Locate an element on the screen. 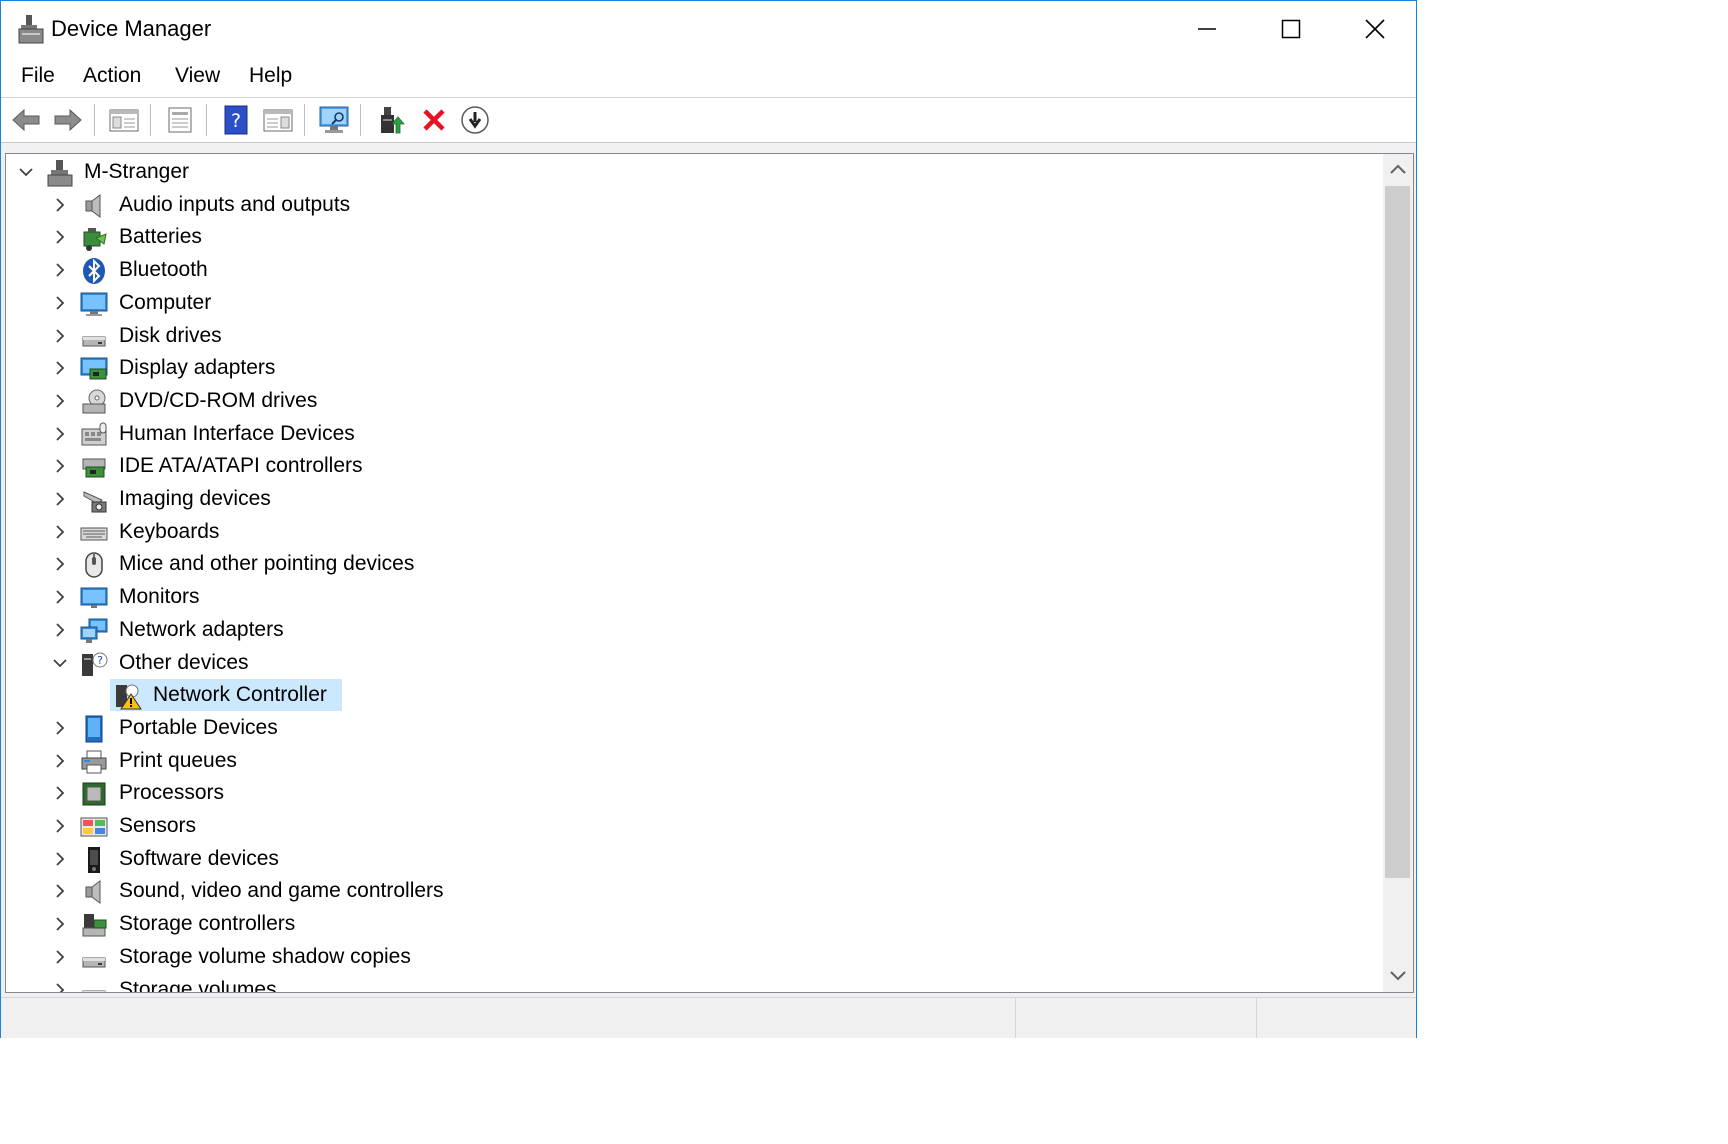 Image resolution: width=1728 pixels, height=1144 pixels. tree-node-label: Bluetooth is located at coordinates (163, 270).